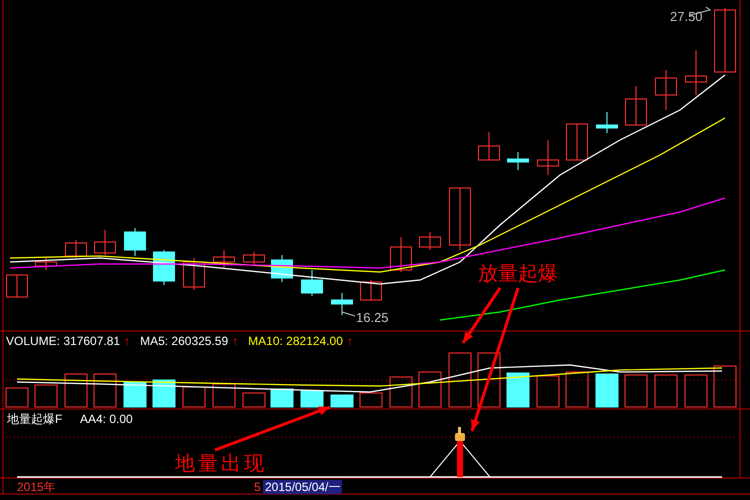 Image resolution: width=750 pixels, height=500 pixels. I want to click on hand-pointer-icon, so click(460, 434).